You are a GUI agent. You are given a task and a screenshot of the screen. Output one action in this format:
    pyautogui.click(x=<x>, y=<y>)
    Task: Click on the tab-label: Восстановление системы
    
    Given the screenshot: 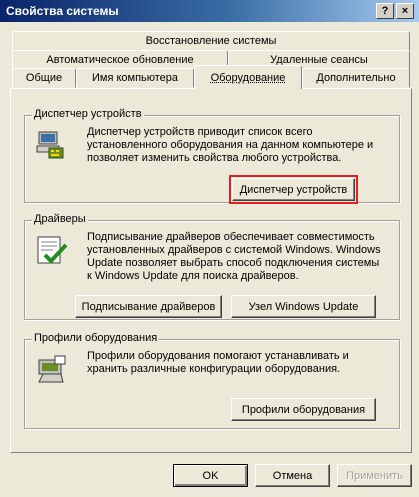 What is the action you would take?
    pyautogui.click(x=211, y=41)
    